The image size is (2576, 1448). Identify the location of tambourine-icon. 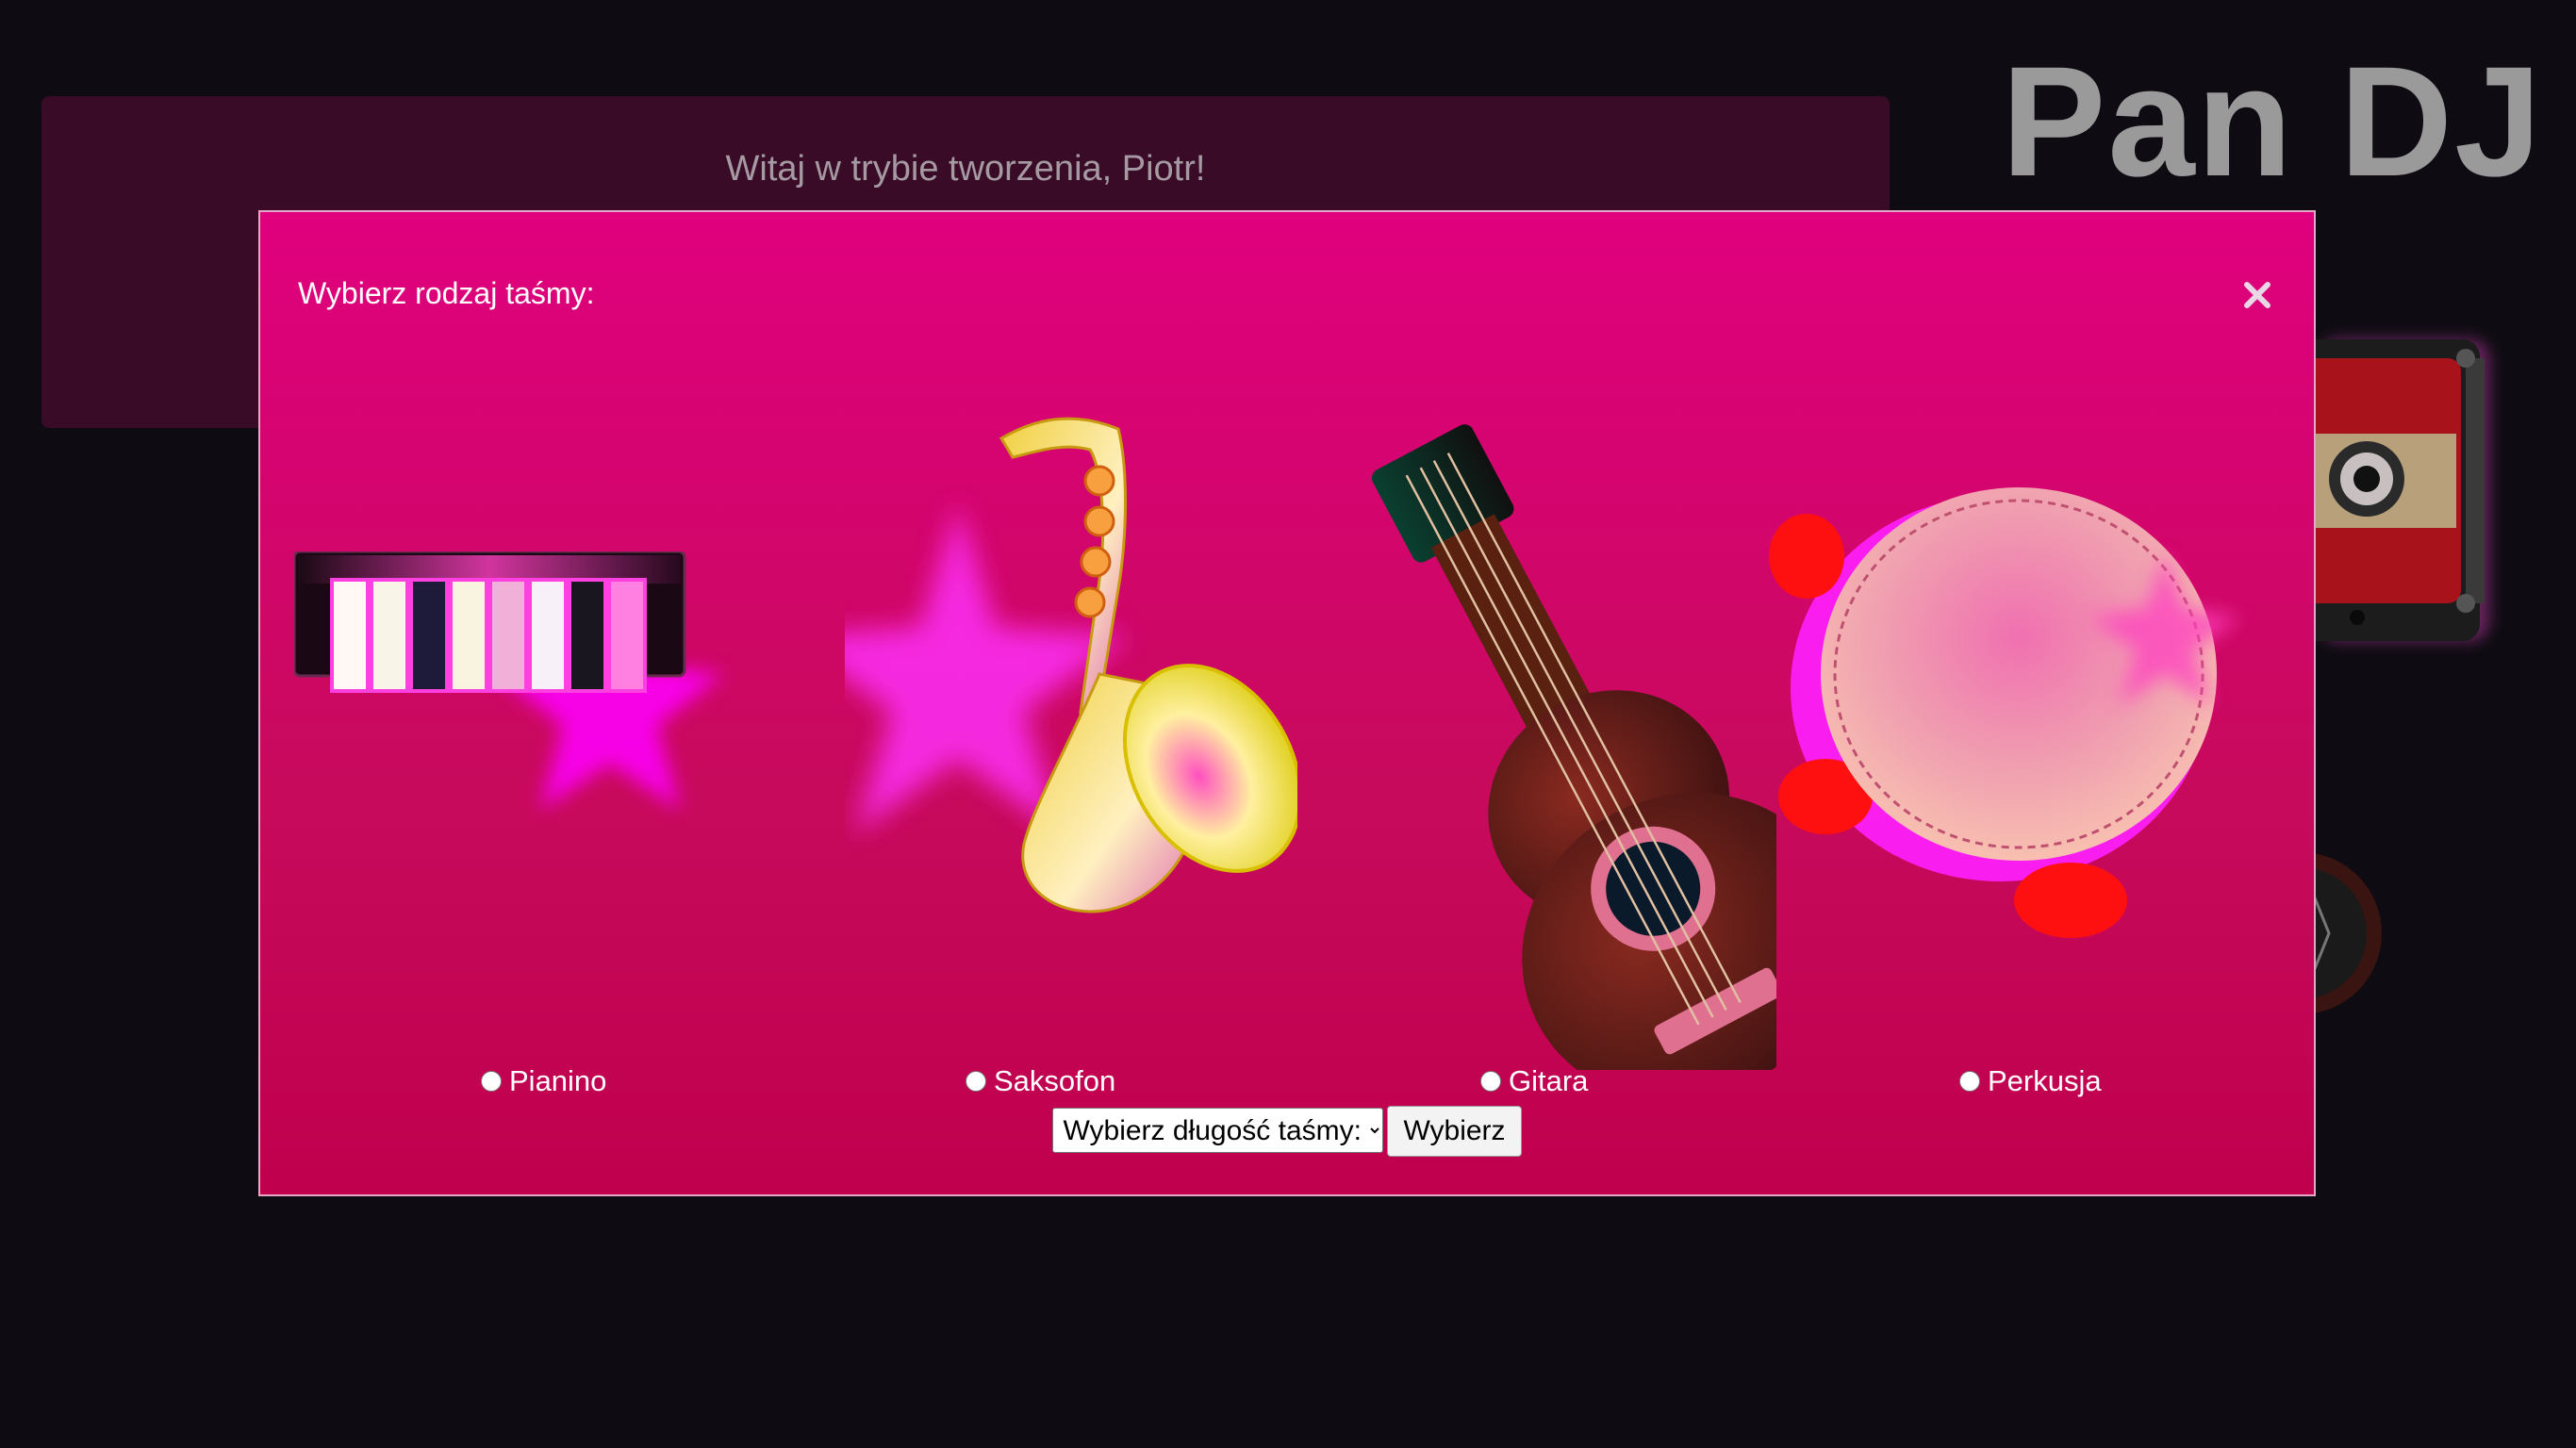
(2004, 712).